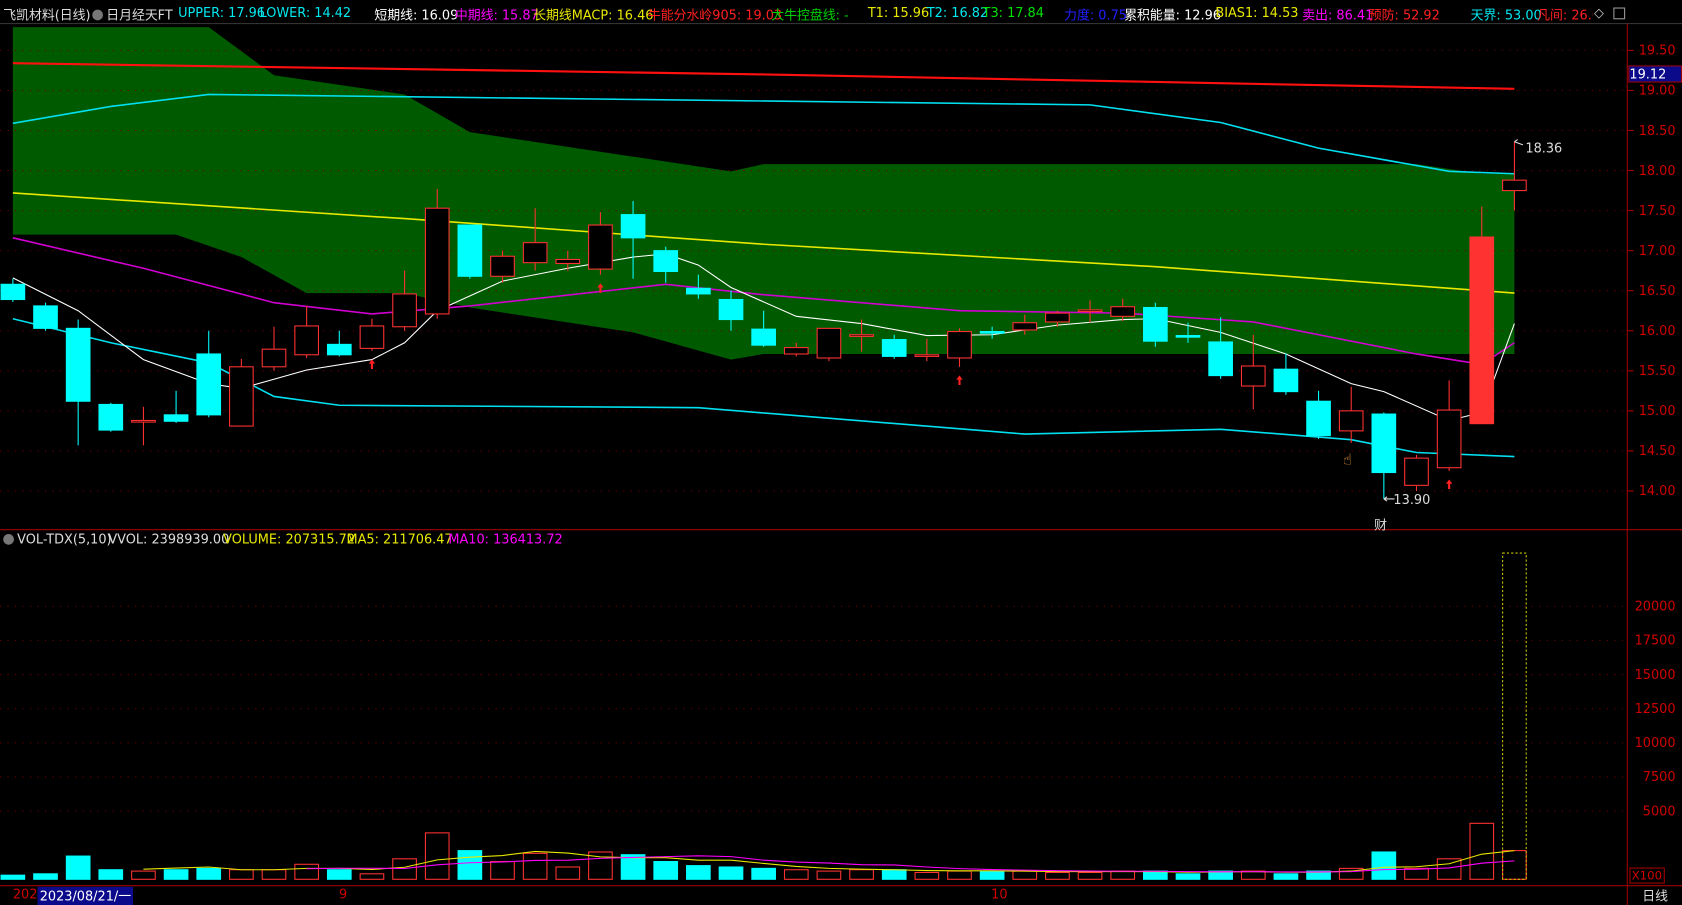  Describe the element at coordinates (1657, 331) in the screenshot. I see `price-tick-label: 16.00` at that location.